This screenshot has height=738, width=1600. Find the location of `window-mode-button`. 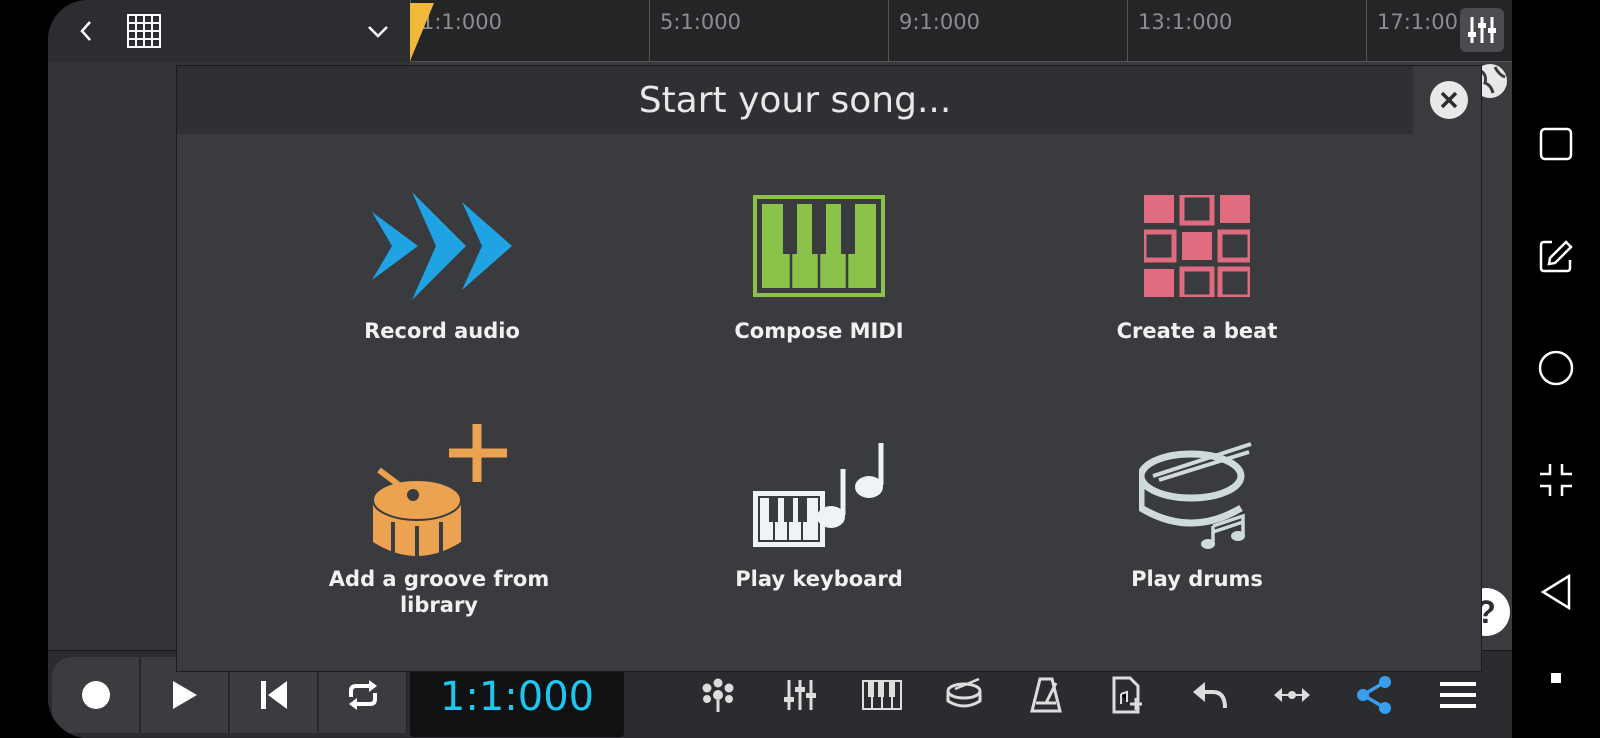

window-mode-button is located at coordinates (1556, 144).